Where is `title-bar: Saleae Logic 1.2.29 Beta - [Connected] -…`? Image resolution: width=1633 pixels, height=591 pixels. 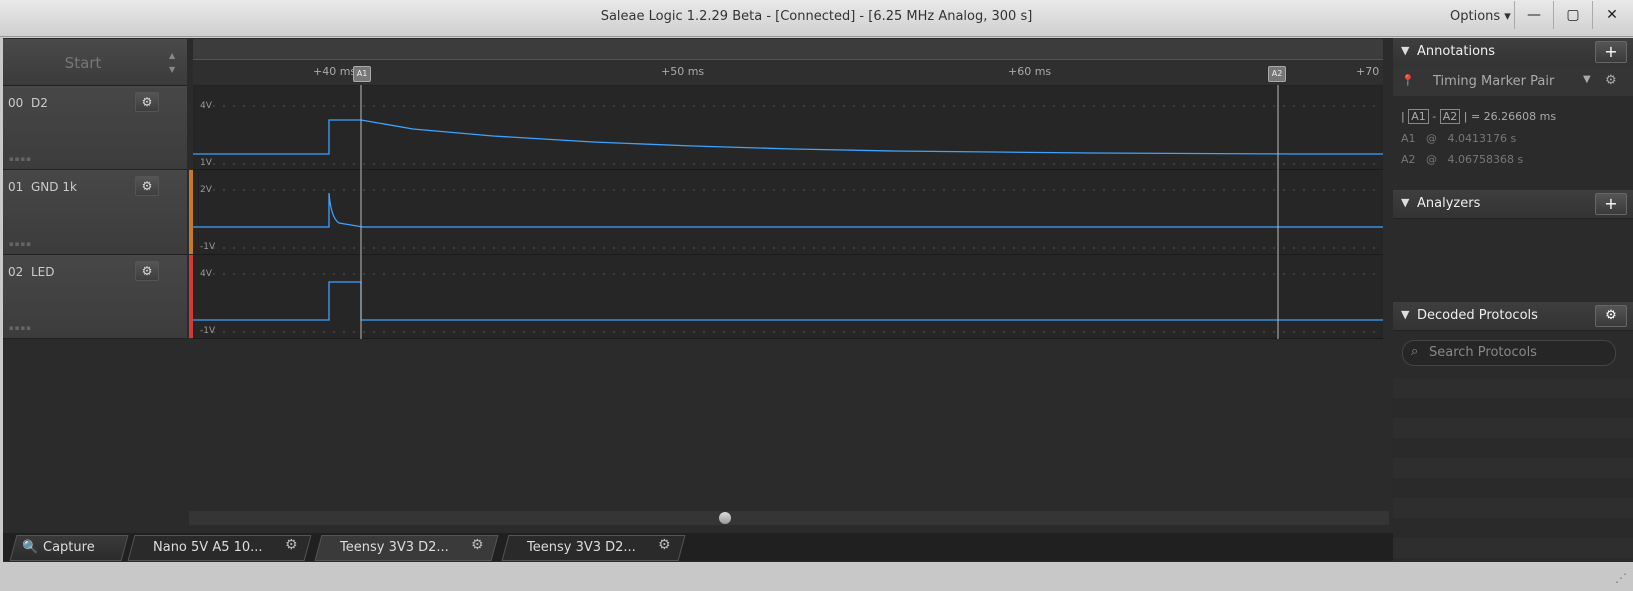
title-bar: Saleae Logic 1.2.29 Beta - [Connected] -… is located at coordinates (816, 18).